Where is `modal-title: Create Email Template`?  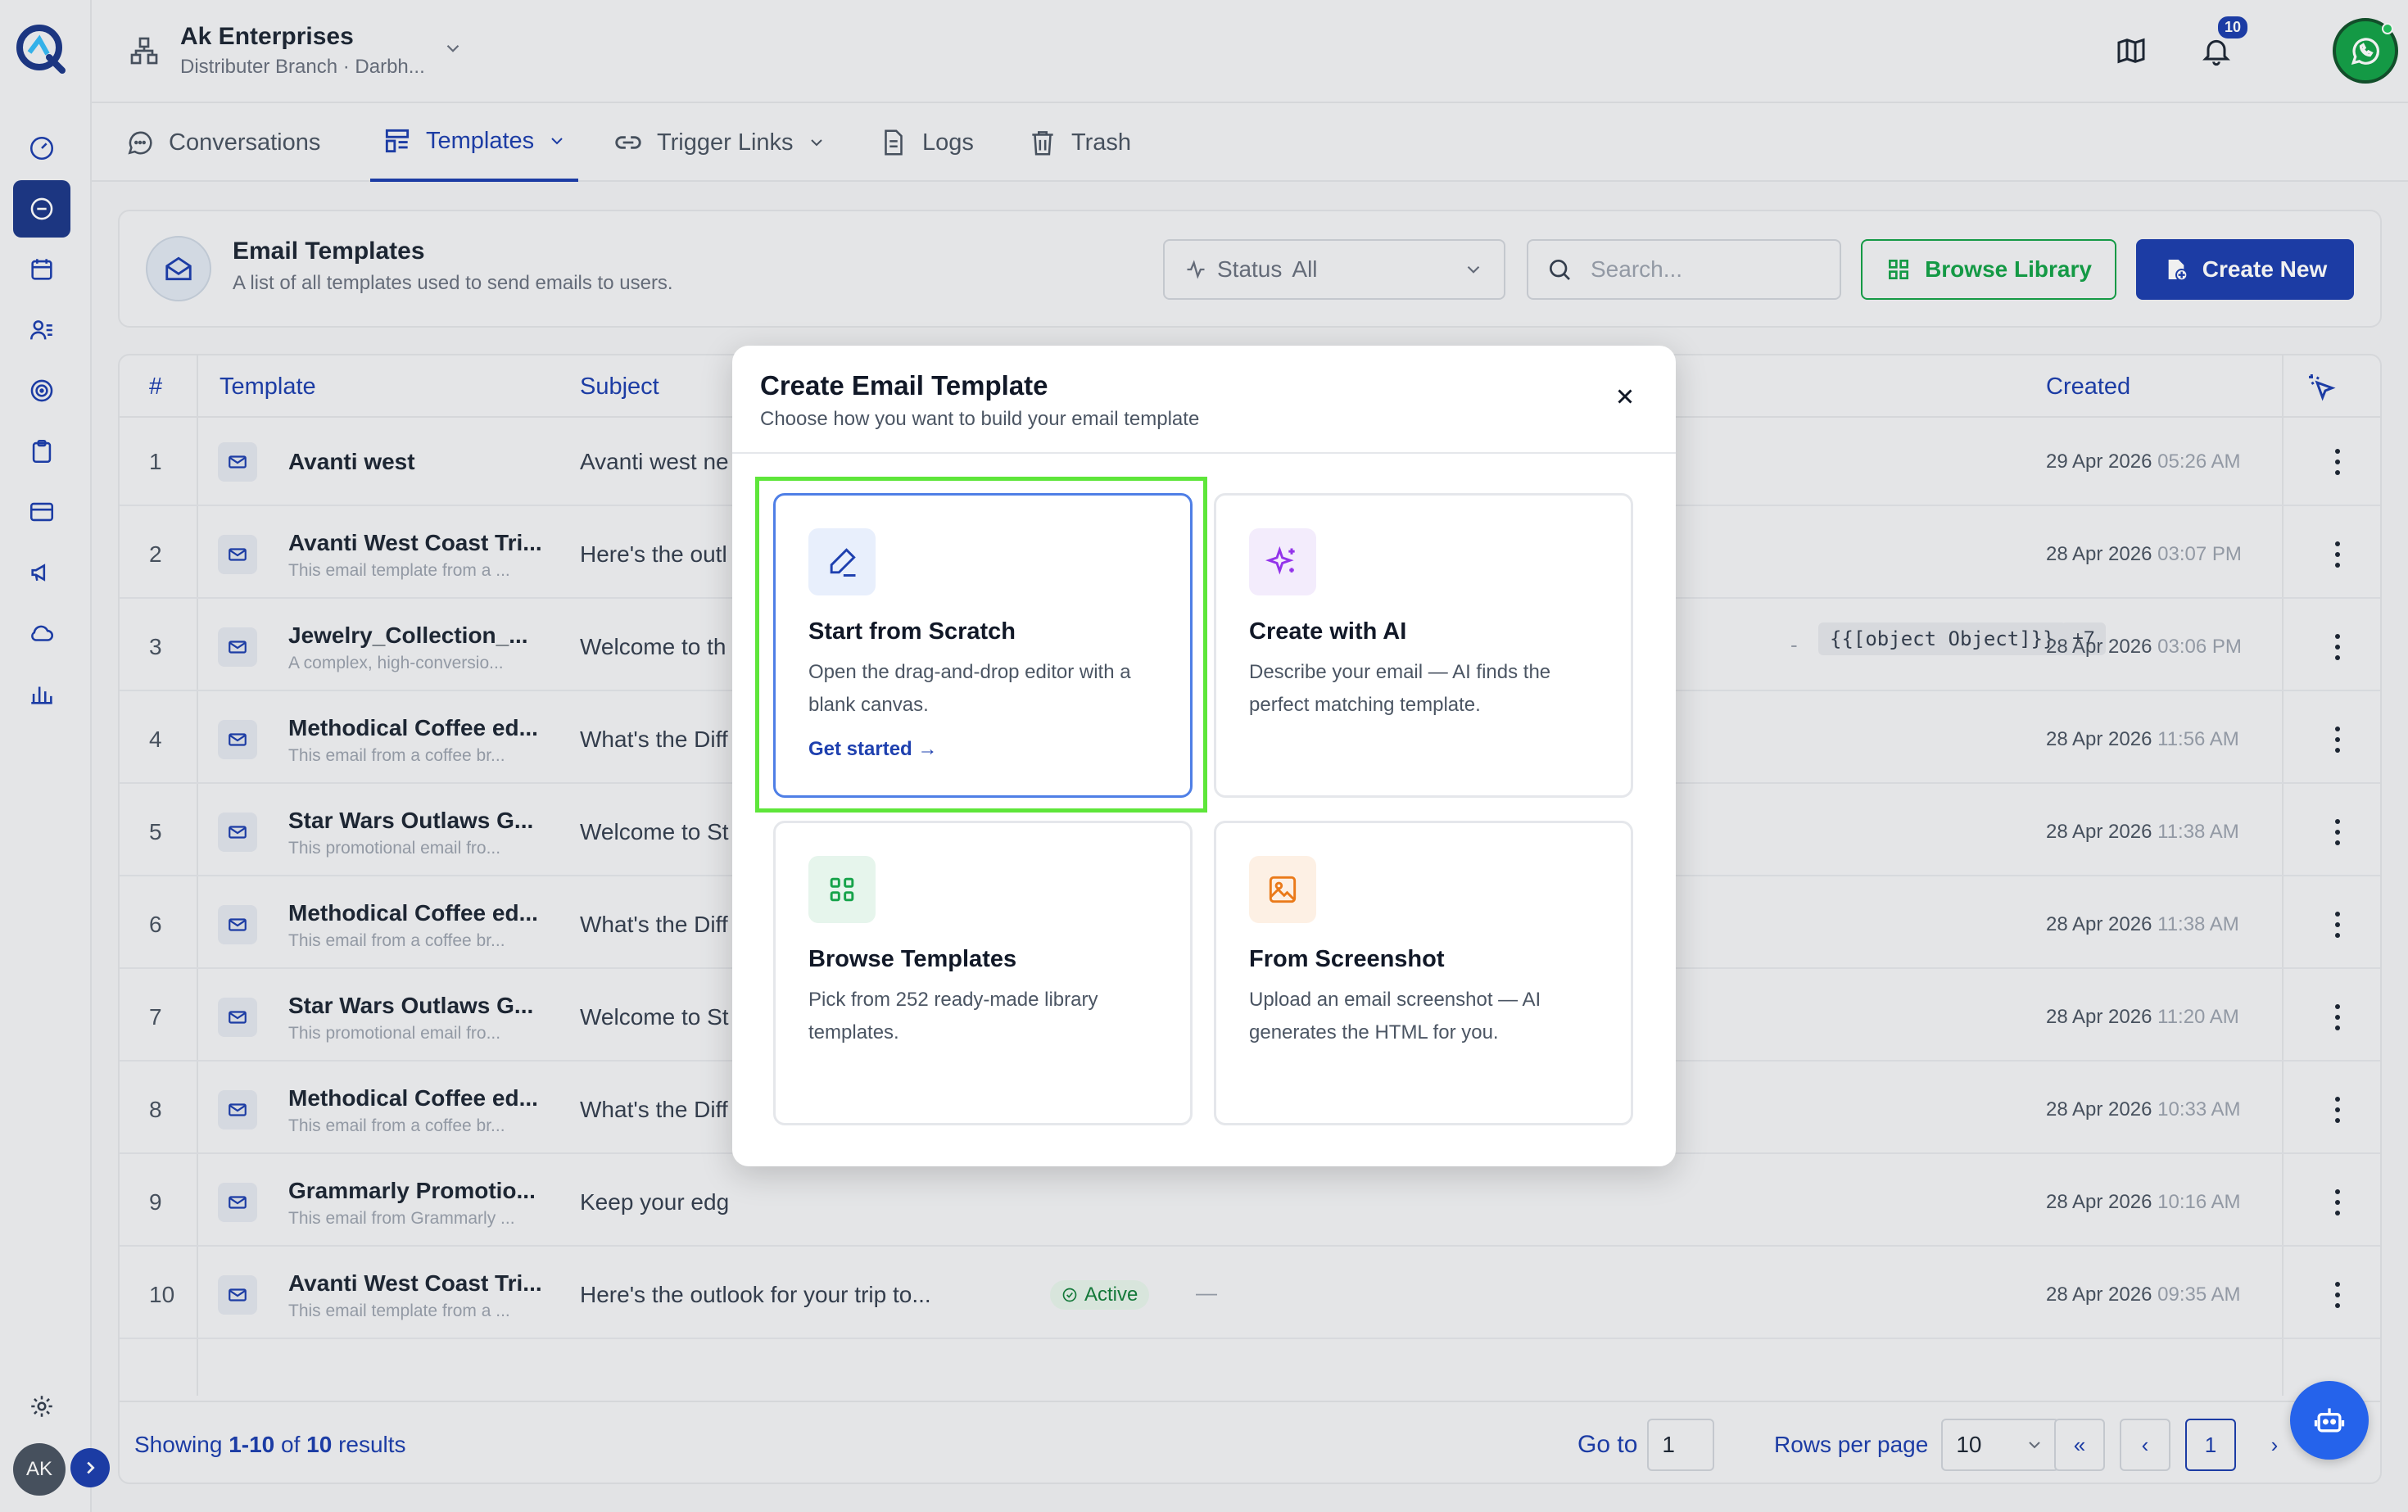
modal-title: Create Email Template is located at coordinates (904, 385).